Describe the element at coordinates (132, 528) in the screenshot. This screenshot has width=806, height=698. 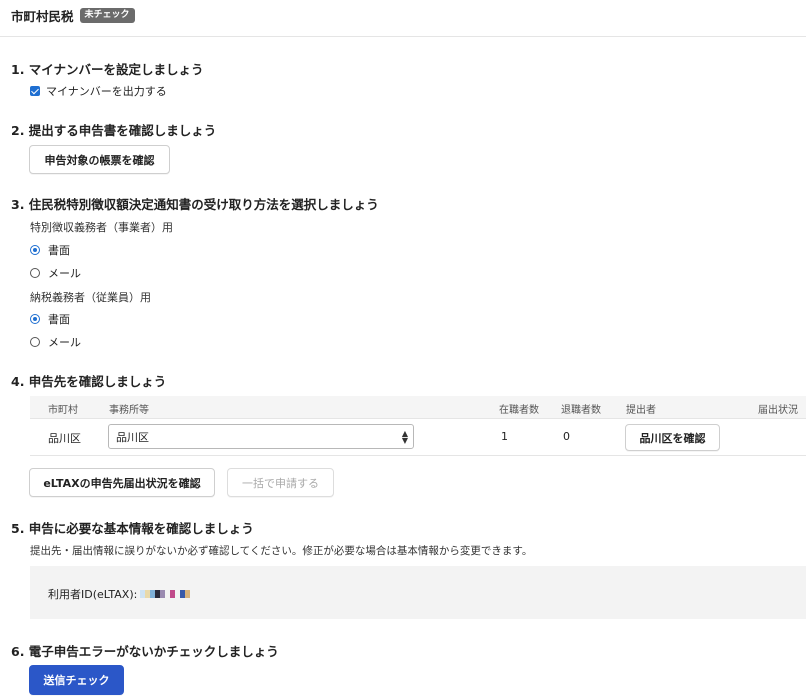
I see `section-5-title: 5. 申告に必要な基本情報を確認しましょう` at that location.